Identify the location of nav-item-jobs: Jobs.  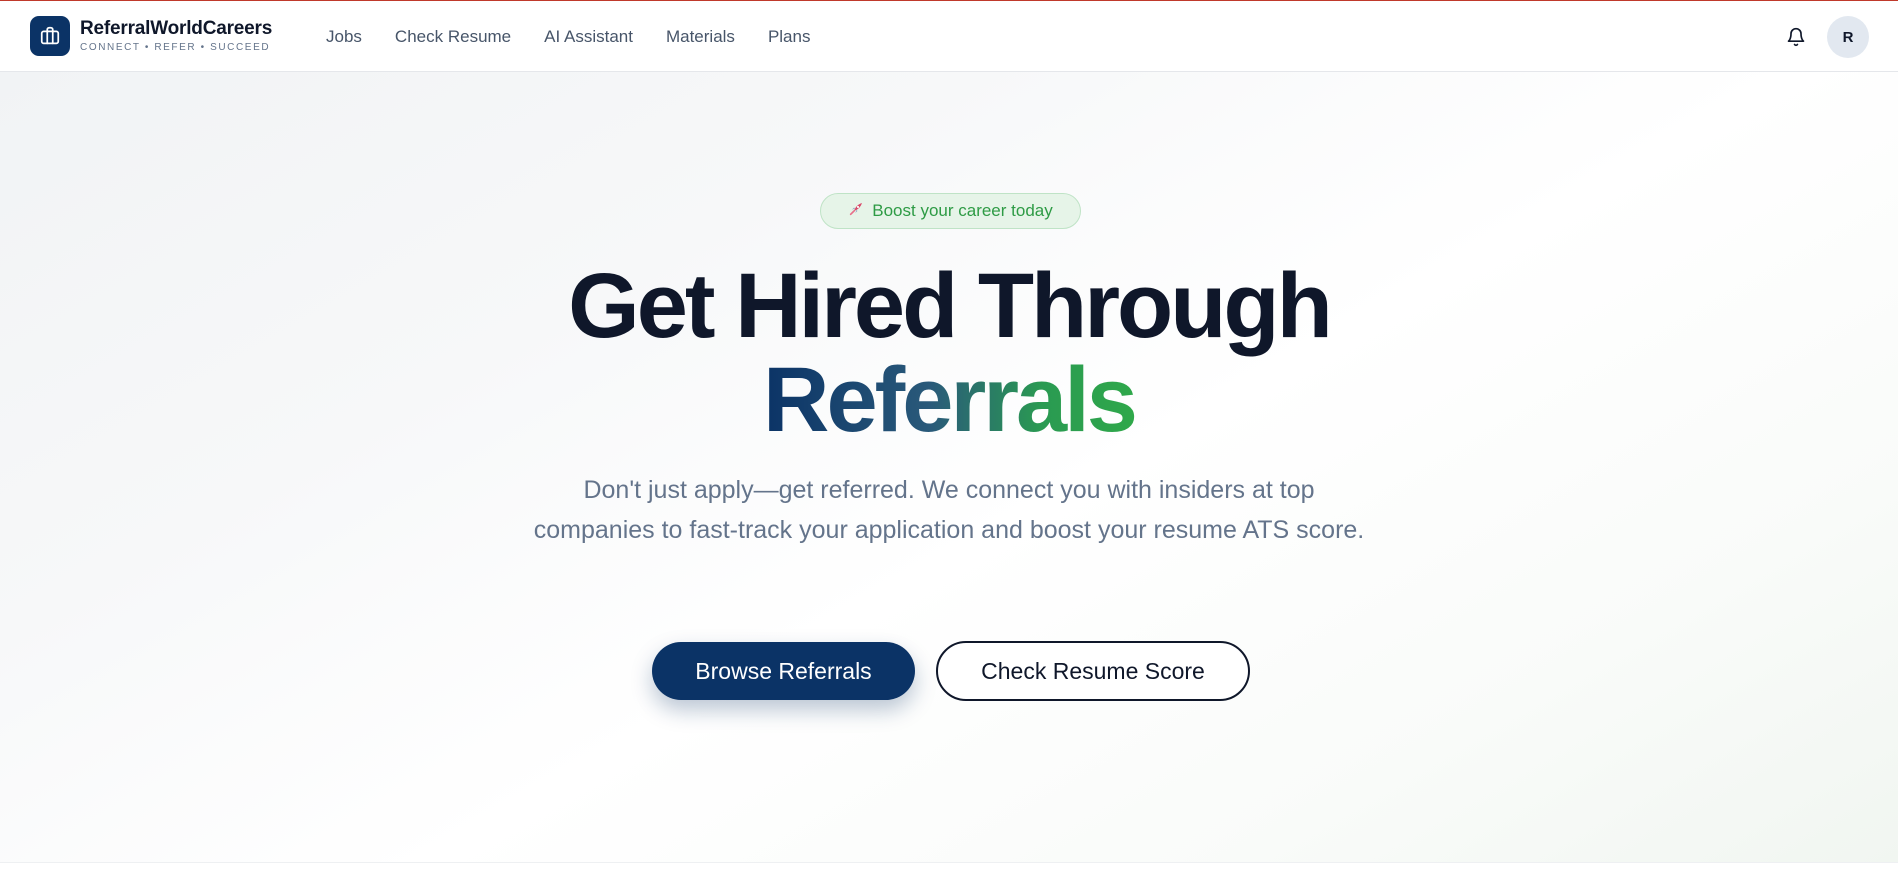
(344, 37).